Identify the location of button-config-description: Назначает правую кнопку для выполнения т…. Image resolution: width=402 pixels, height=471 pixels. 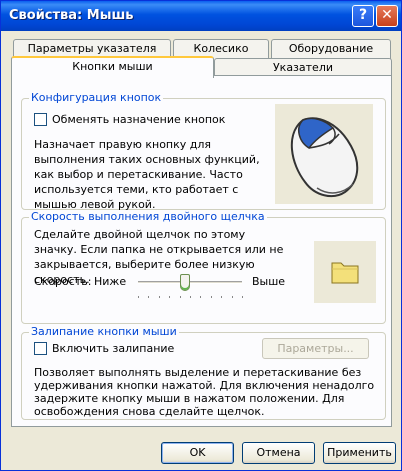
(147, 174).